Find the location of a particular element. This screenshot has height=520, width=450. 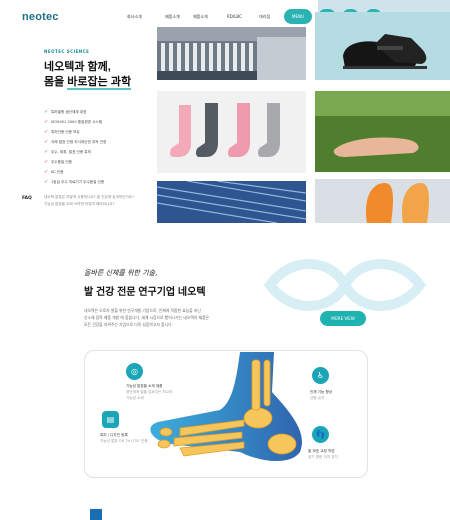

check-text: 1등급 우수 의료기기 우수품질 인증 is located at coordinates (78, 181).